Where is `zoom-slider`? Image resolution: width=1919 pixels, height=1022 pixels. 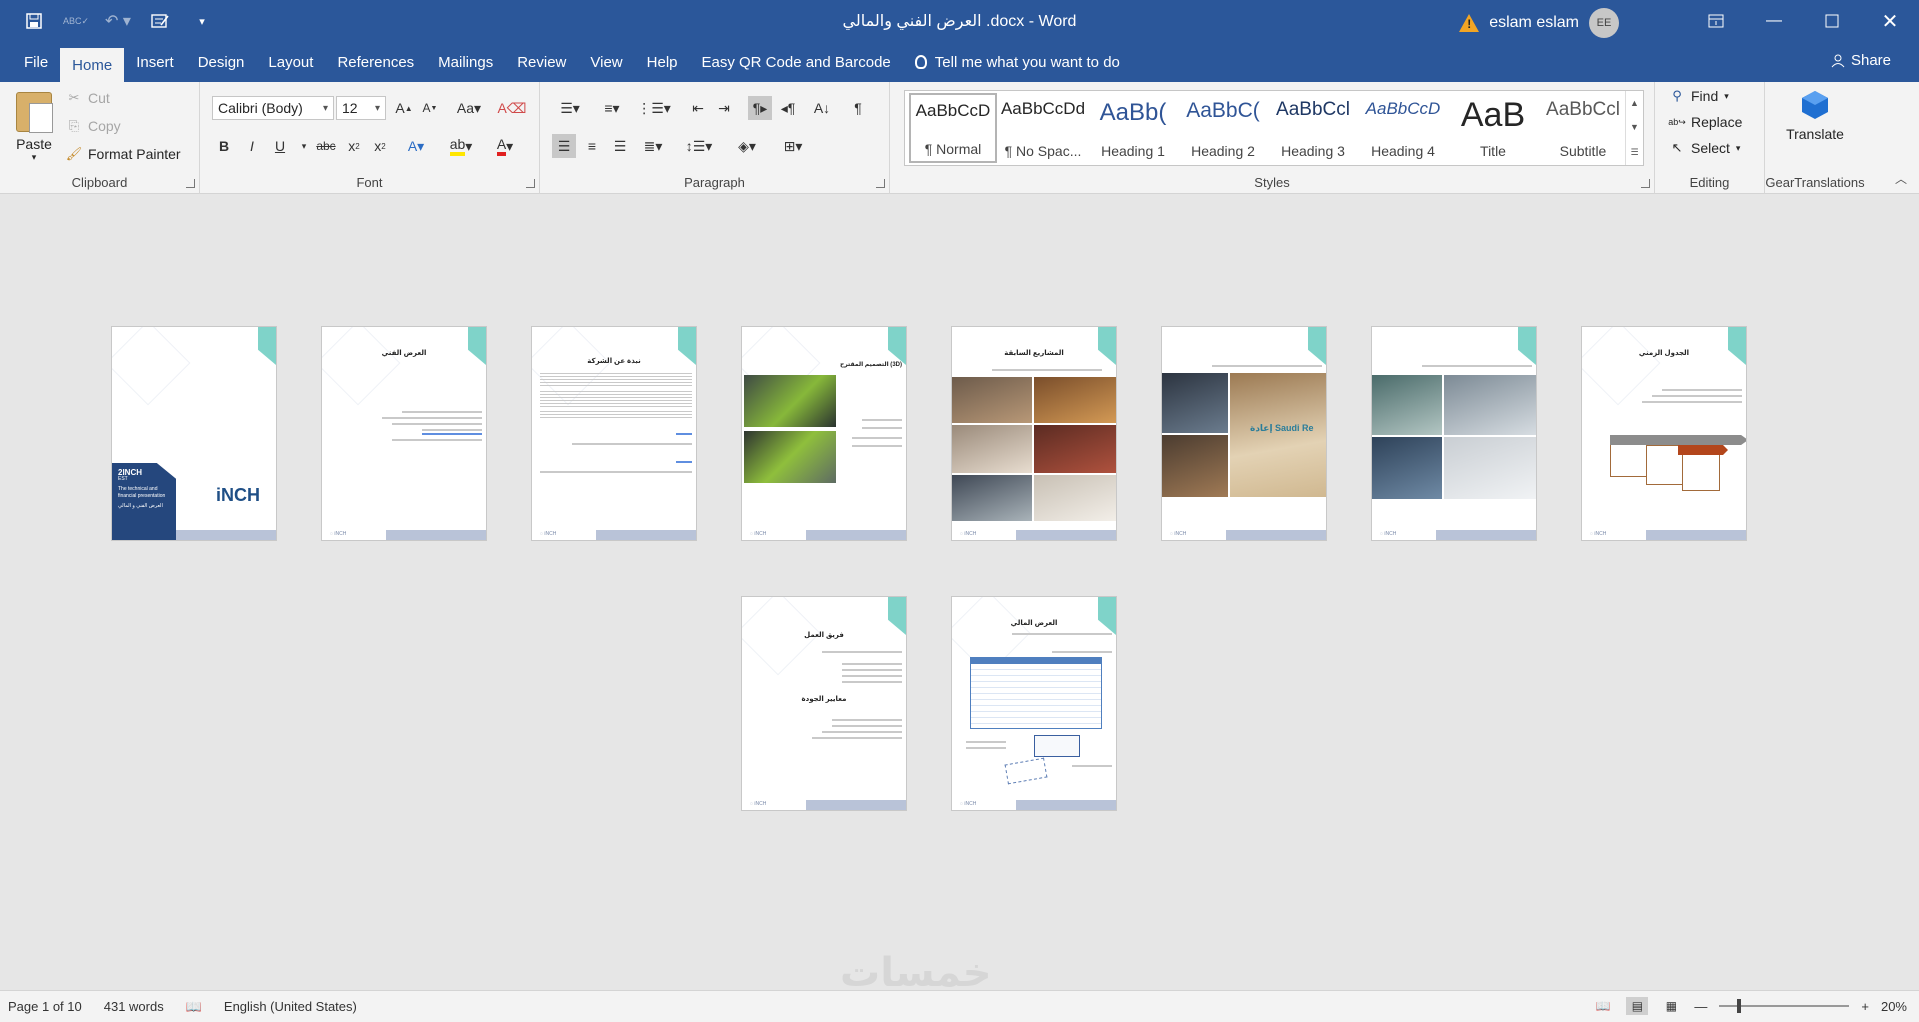 zoom-slider is located at coordinates (1784, 1006).